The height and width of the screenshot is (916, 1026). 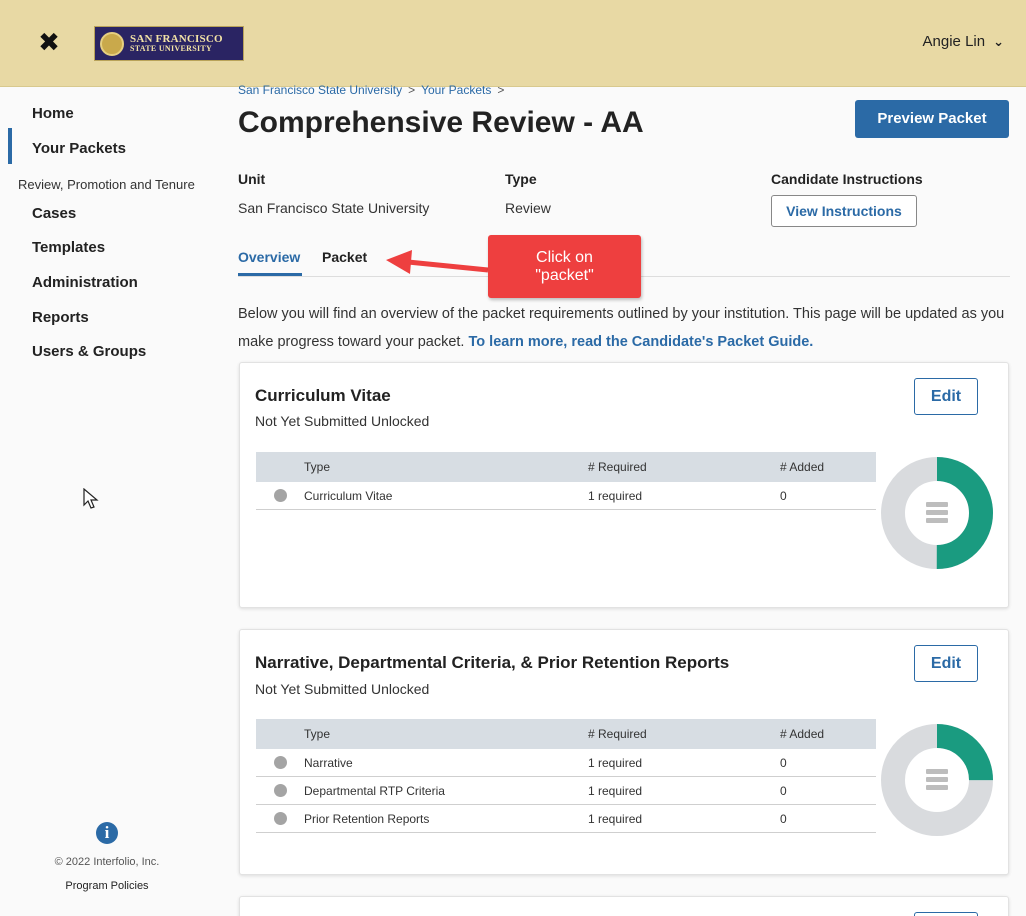 What do you see at coordinates (106, 184) in the screenshot?
I see `sidebar-group-label: Review, Promotion and Tenure` at bounding box center [106, 184].